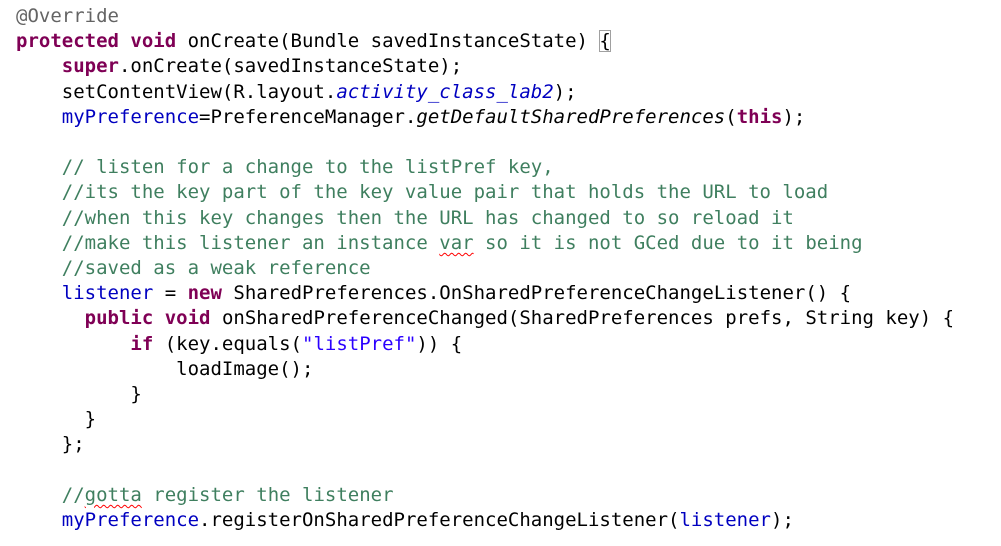  I want to click on code-token-plain: .onCreate(savedInstanceState);, so click(290, 66).